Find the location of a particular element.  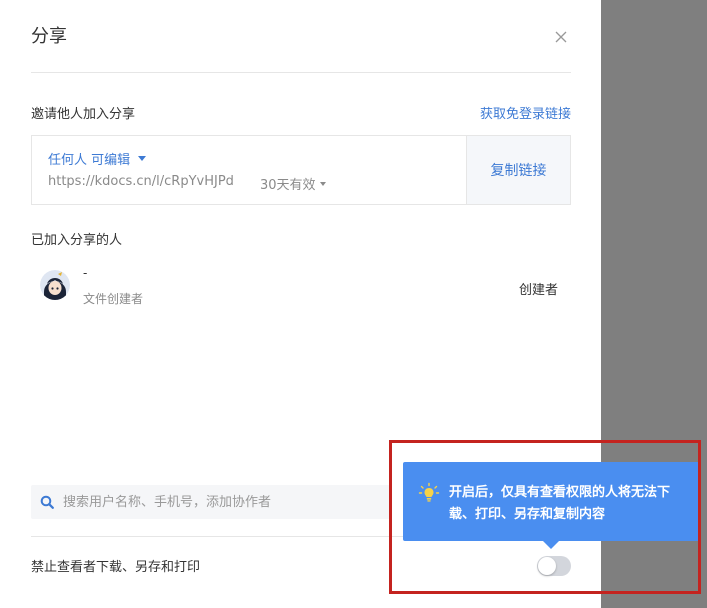

close-icon is located at coordinates (561, 37).